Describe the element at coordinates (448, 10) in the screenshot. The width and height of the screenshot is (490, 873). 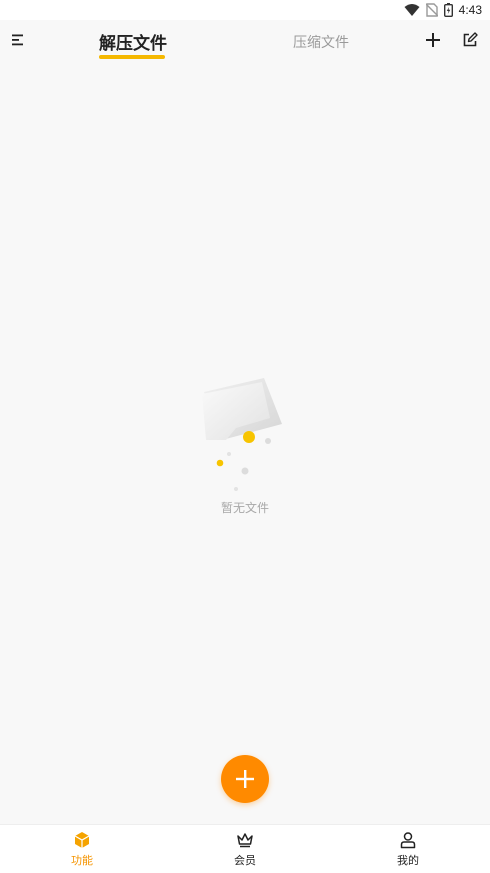
I see `battery-charging-icon` at that location.